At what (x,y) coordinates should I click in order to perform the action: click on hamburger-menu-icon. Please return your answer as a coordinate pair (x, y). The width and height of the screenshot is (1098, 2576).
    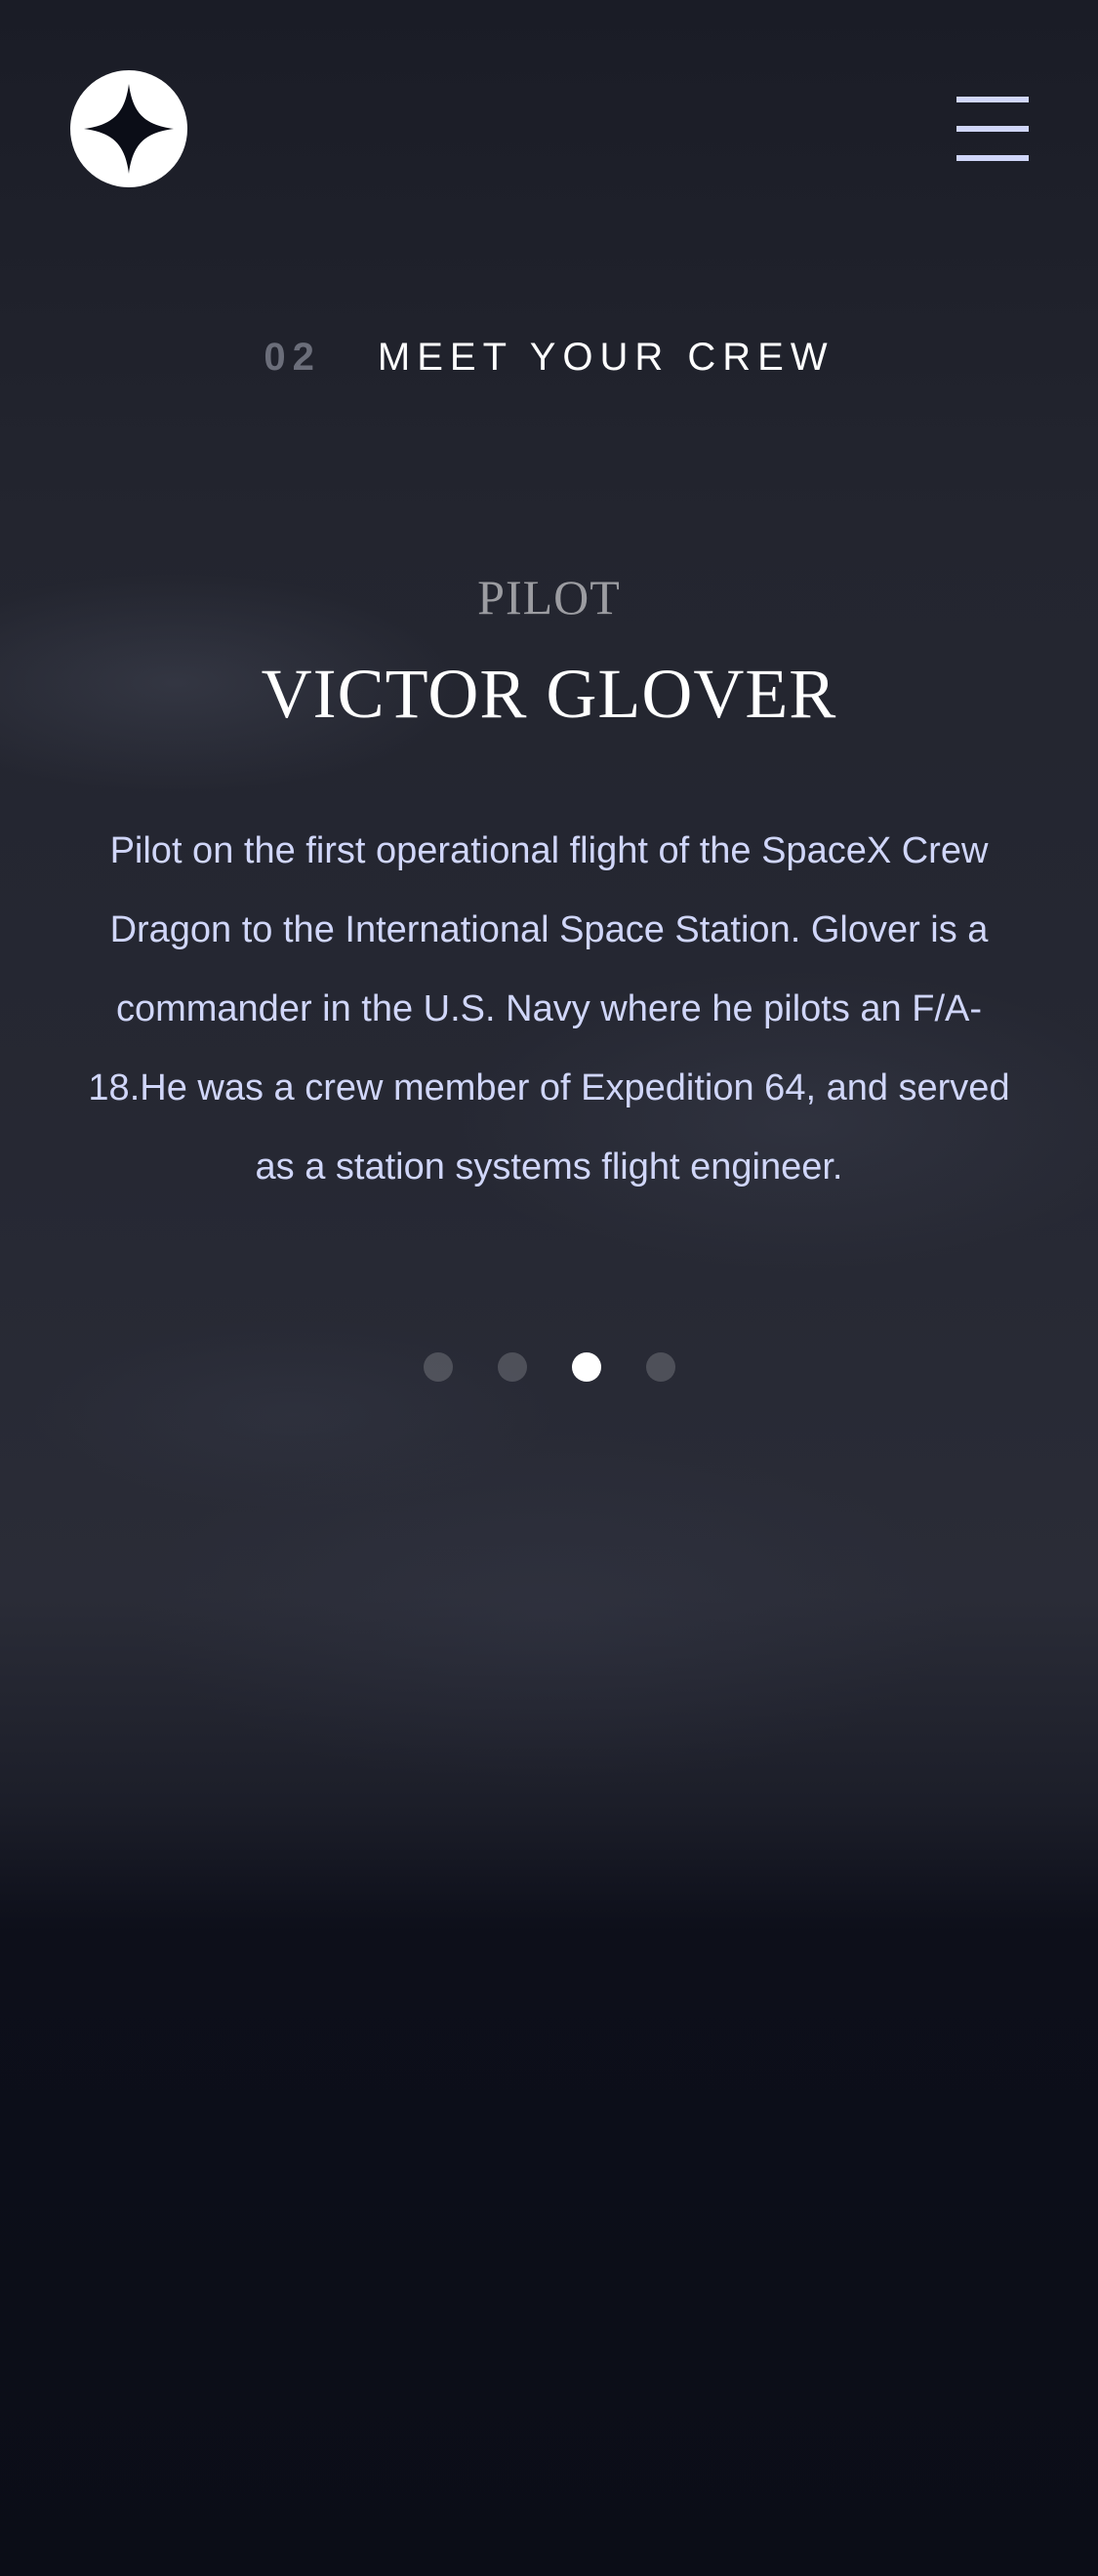
    Looking at the image, I should click on (992, 129).